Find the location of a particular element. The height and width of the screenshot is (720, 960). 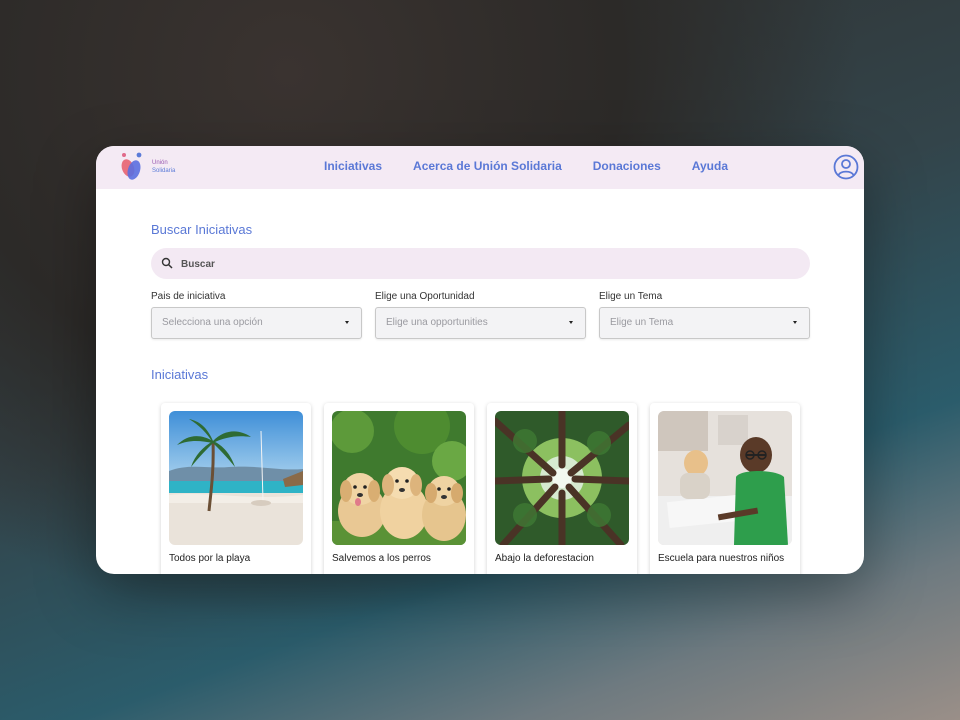

card-title: Escuela para nuestros niños is located at coordinates (721, 558).